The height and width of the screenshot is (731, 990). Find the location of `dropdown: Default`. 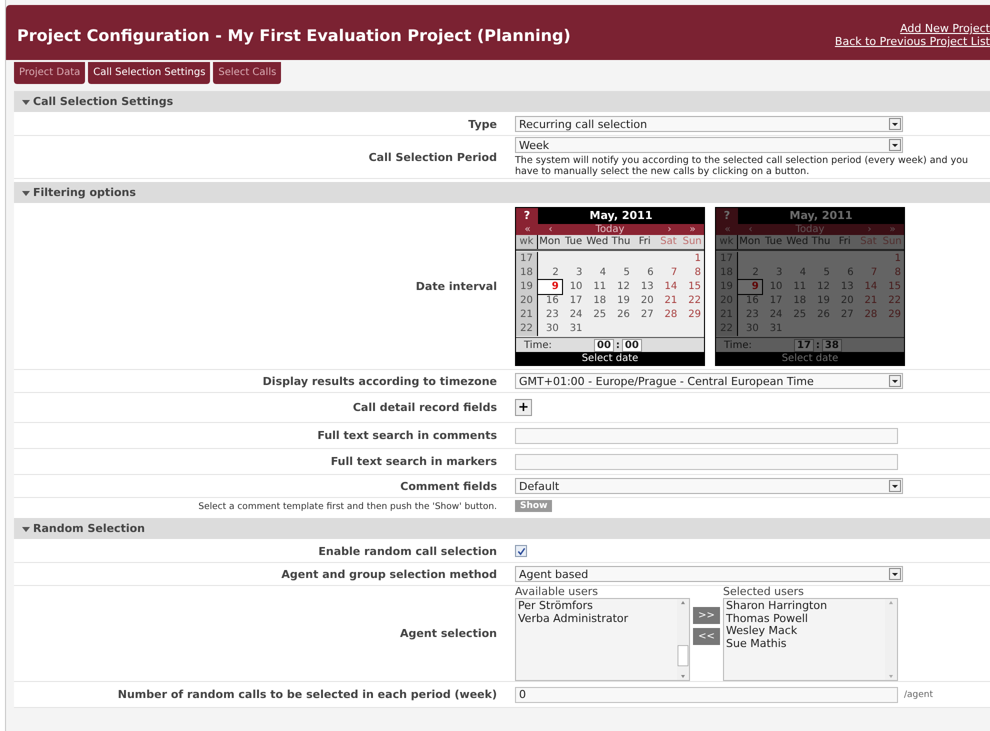

dropdown: Default is located at coordinates (709, 486).